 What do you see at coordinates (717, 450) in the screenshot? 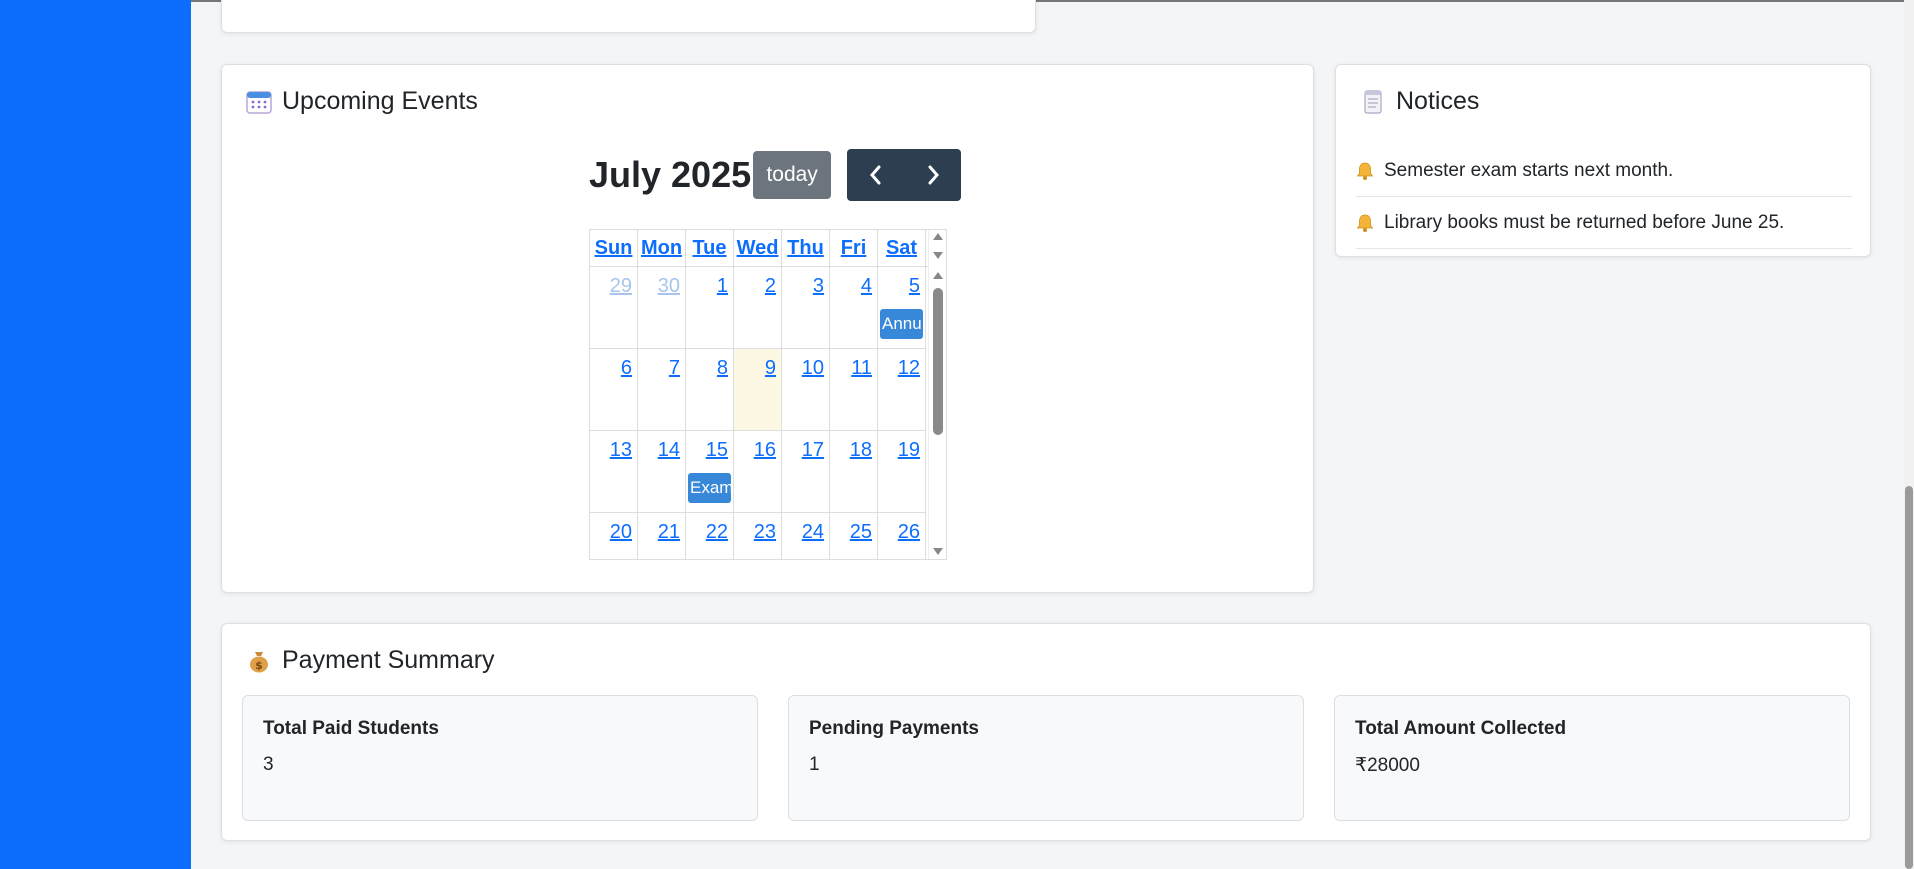
I see `day-number-link: 15` at bounding box center [717, 450].